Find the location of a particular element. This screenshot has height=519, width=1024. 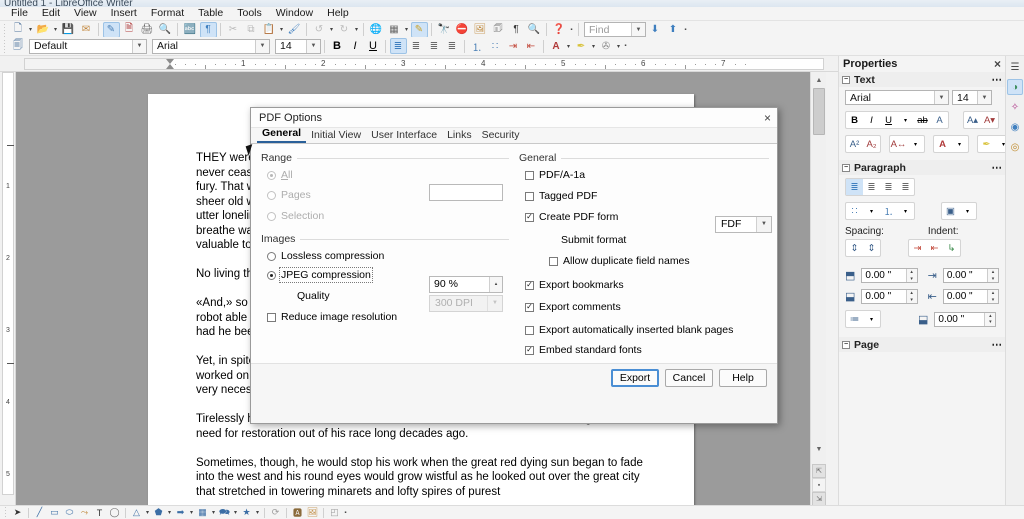

menu-item-file: File is located at coordinates (19, 13).